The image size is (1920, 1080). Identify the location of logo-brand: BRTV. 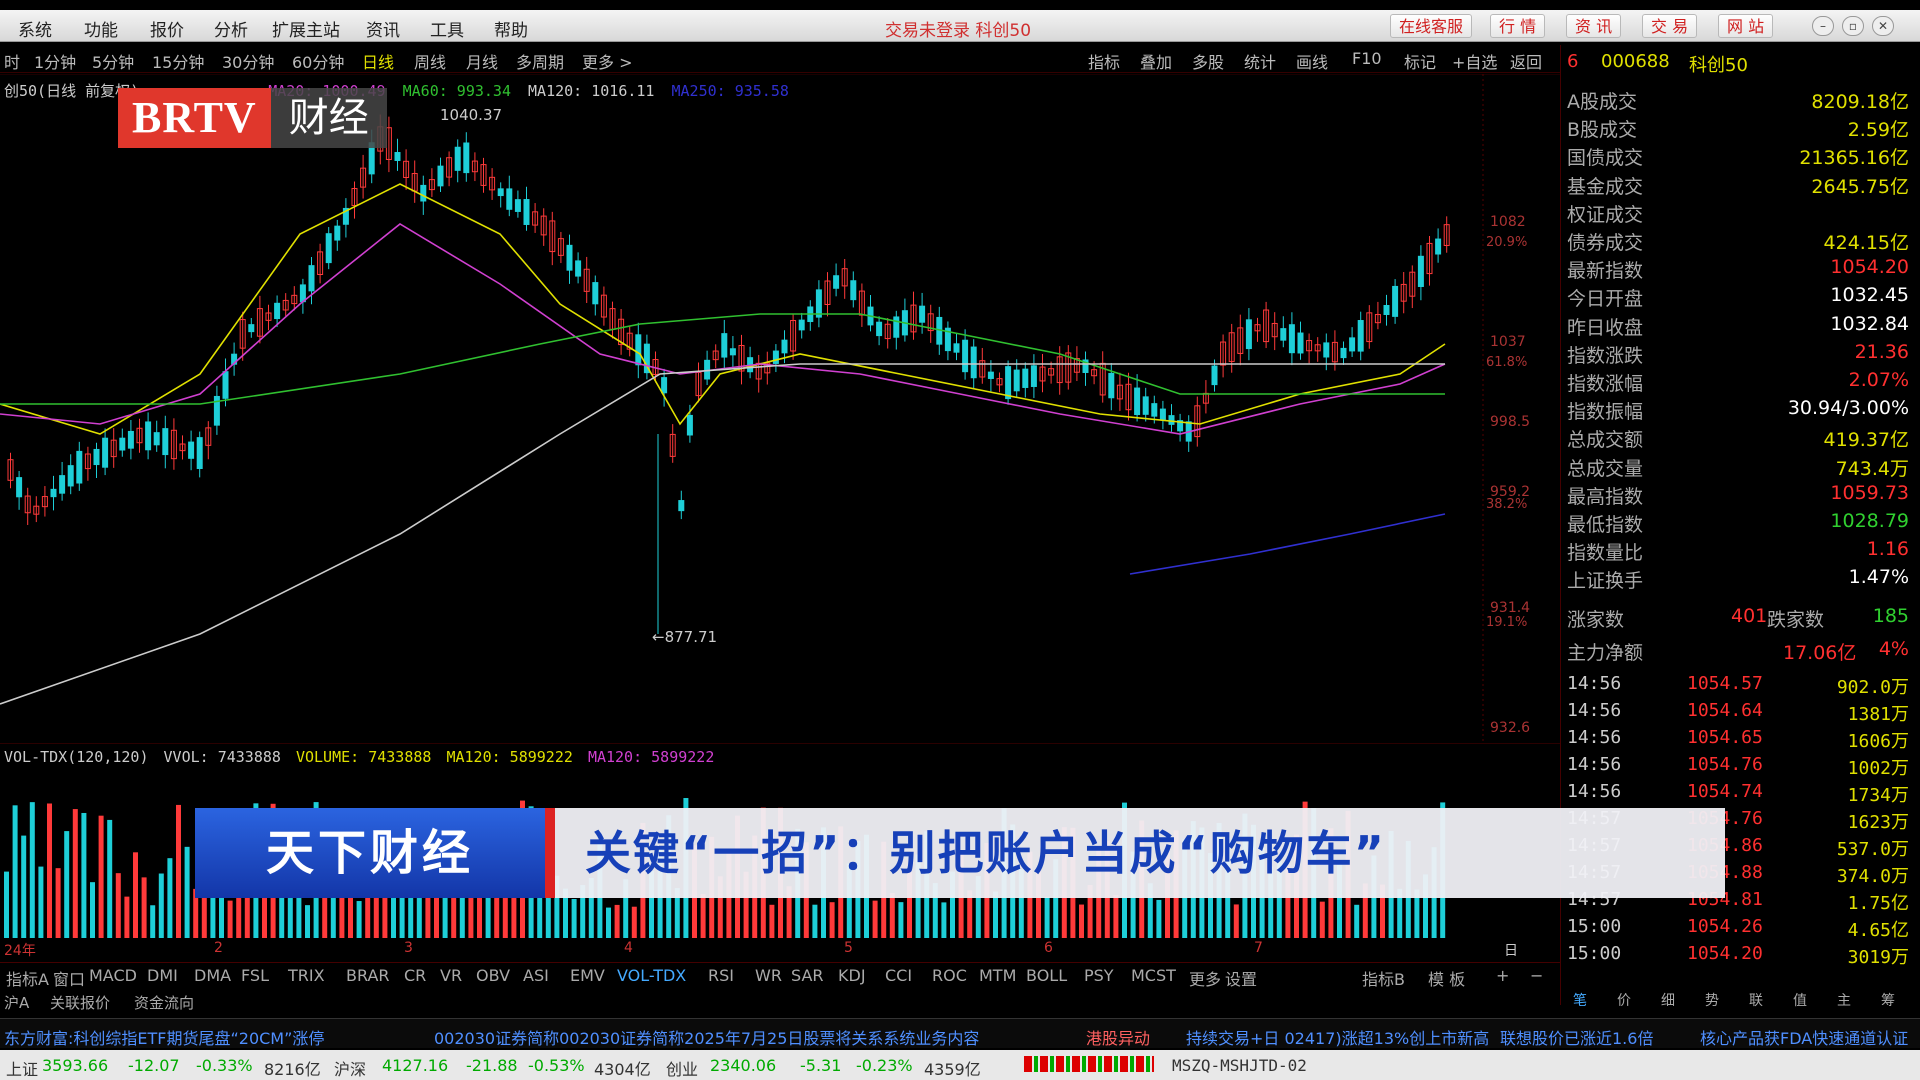
(194, 118).